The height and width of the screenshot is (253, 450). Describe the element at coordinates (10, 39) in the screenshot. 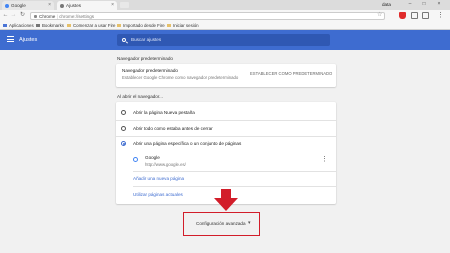

I see `hamburger-menu-icon` at that location.